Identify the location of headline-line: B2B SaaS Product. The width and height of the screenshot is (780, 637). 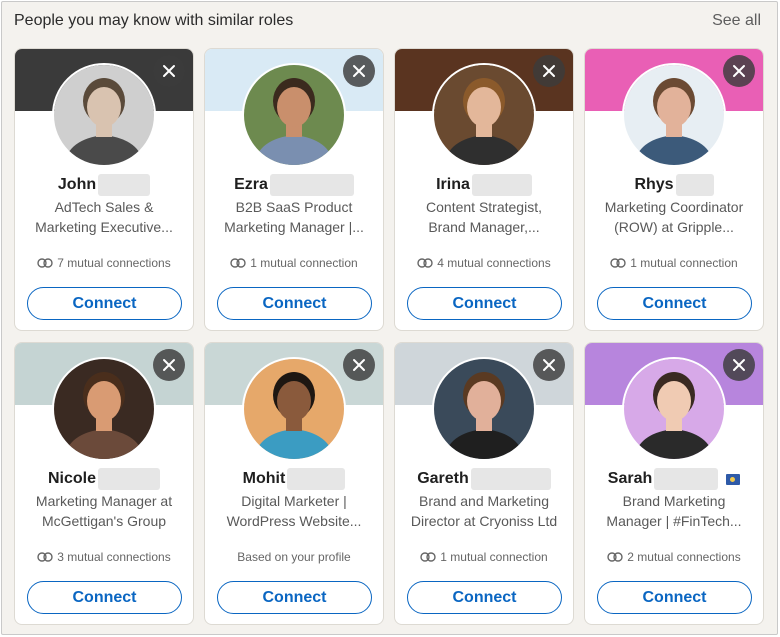
(294, 207).